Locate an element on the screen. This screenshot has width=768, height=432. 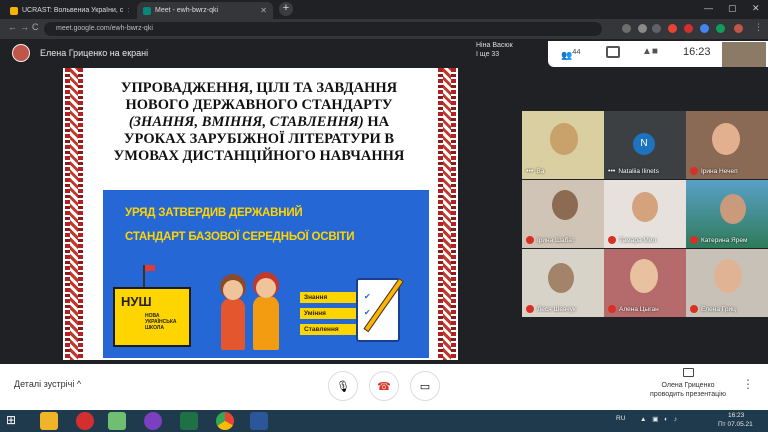
nush-logo: НУШ НОВА УКРАЇНСЬКА ШКОЛА is located at coordinates (152, 317).